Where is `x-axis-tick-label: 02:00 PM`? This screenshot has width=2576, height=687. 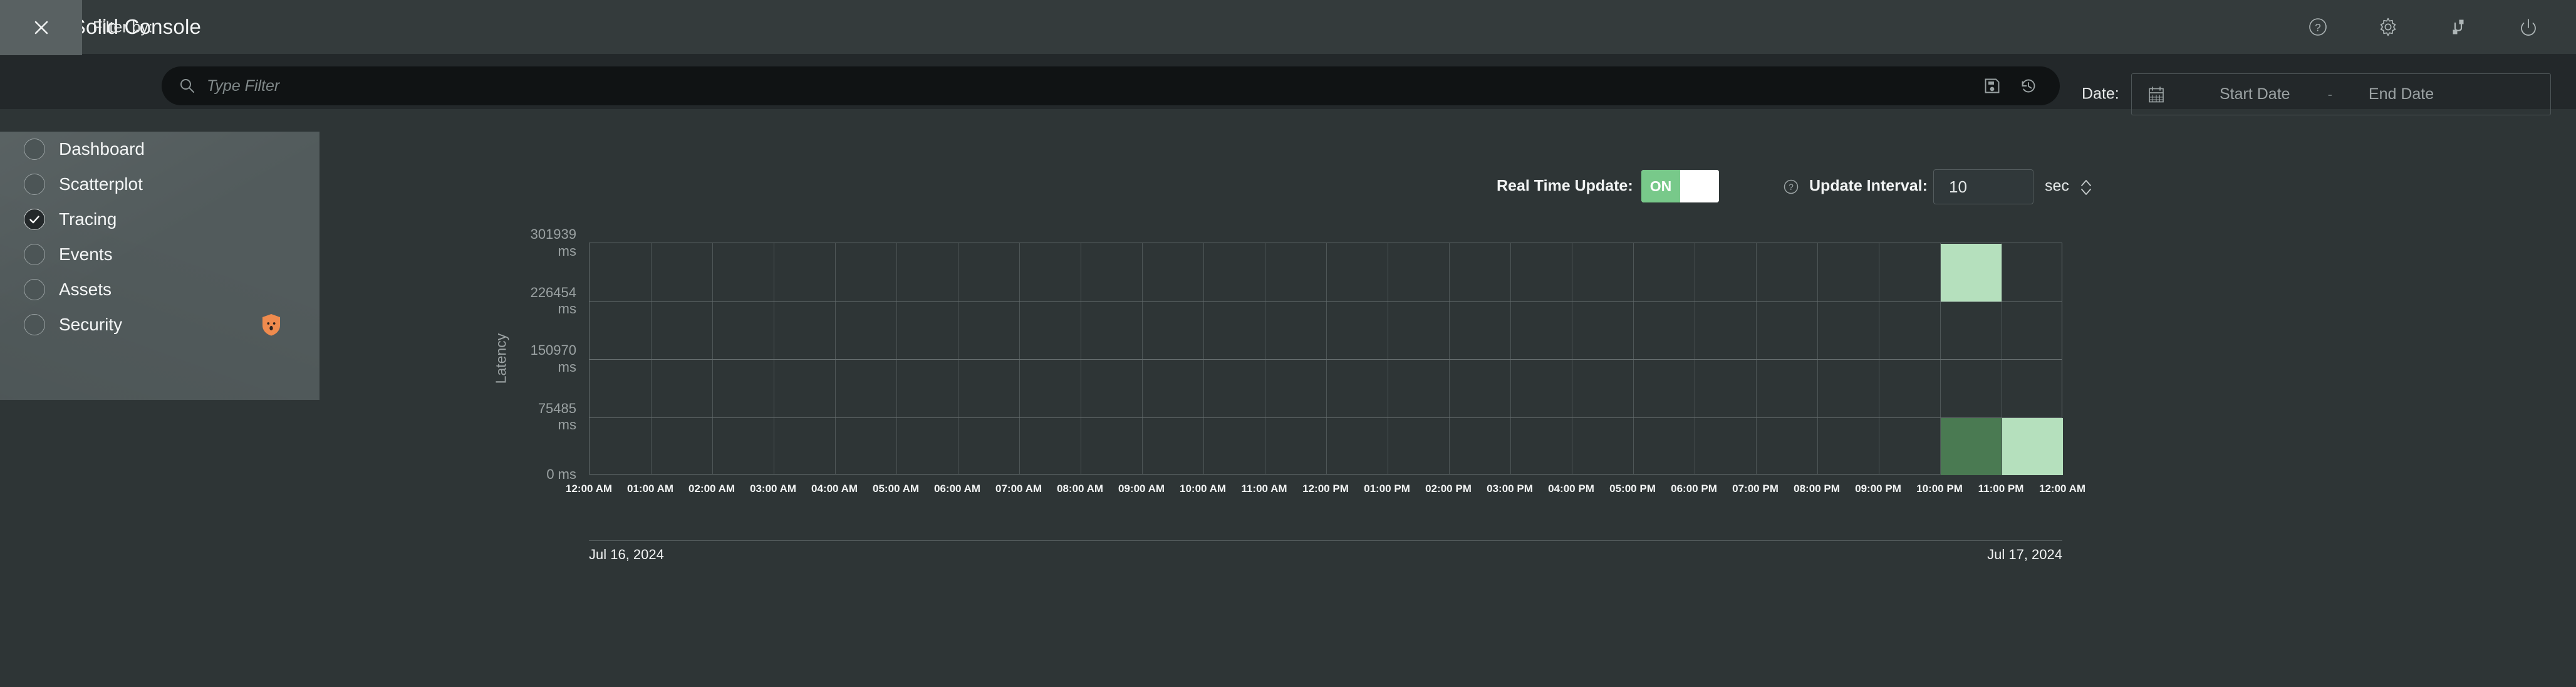 x-axis-tick-label: 02:00 PM is located at coordinates (1448, 489).